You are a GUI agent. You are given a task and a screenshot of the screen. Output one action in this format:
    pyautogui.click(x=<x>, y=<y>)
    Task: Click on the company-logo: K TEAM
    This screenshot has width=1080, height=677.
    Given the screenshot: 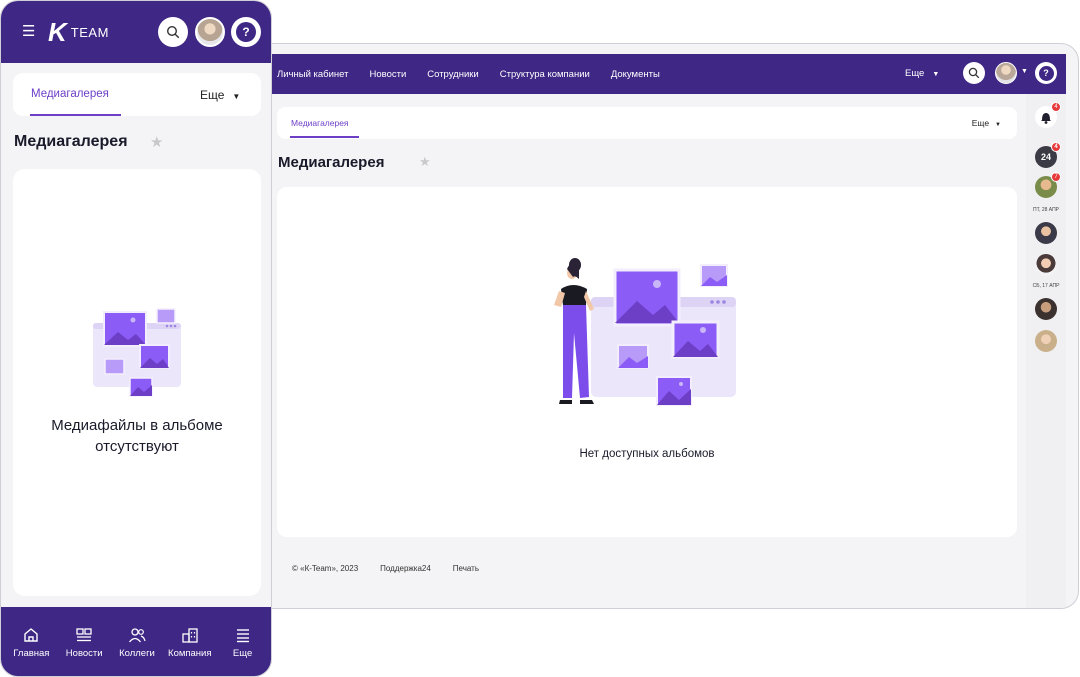 What is the action you would take?
    pyautogui.click(x=78, y=32)
    